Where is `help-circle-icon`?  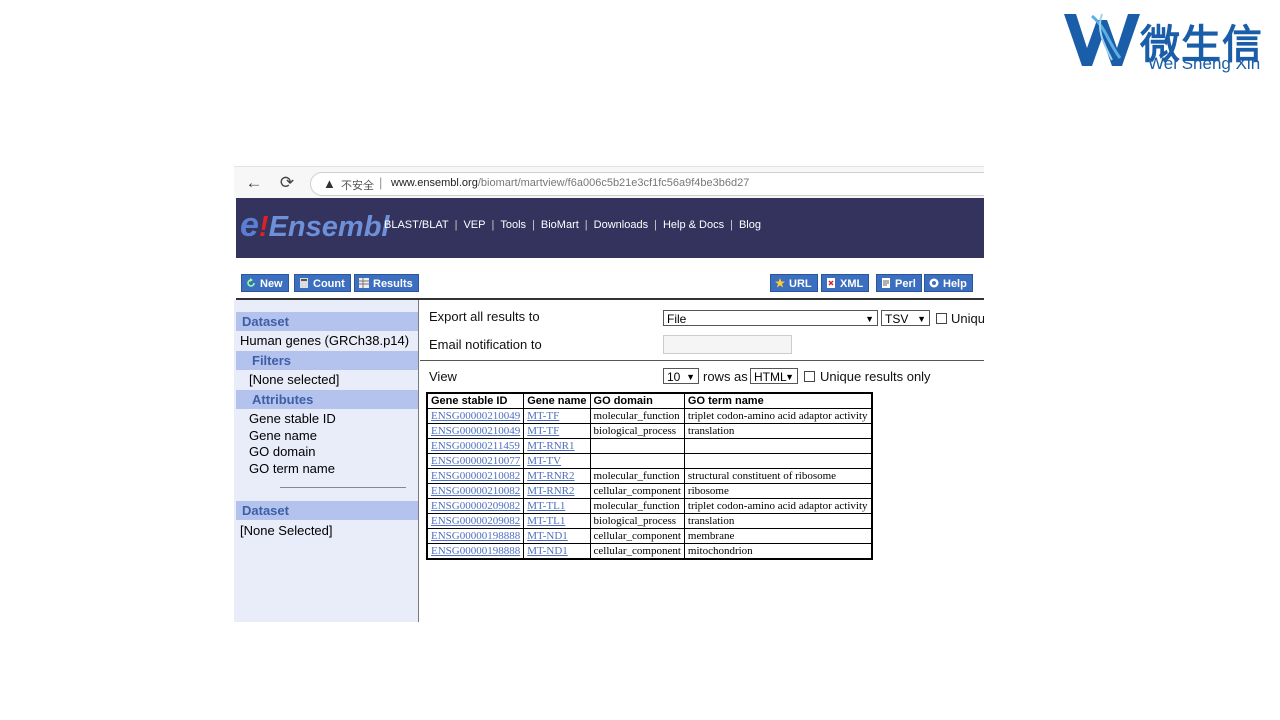 help-circle-icon is located at coordinates (934, 283).